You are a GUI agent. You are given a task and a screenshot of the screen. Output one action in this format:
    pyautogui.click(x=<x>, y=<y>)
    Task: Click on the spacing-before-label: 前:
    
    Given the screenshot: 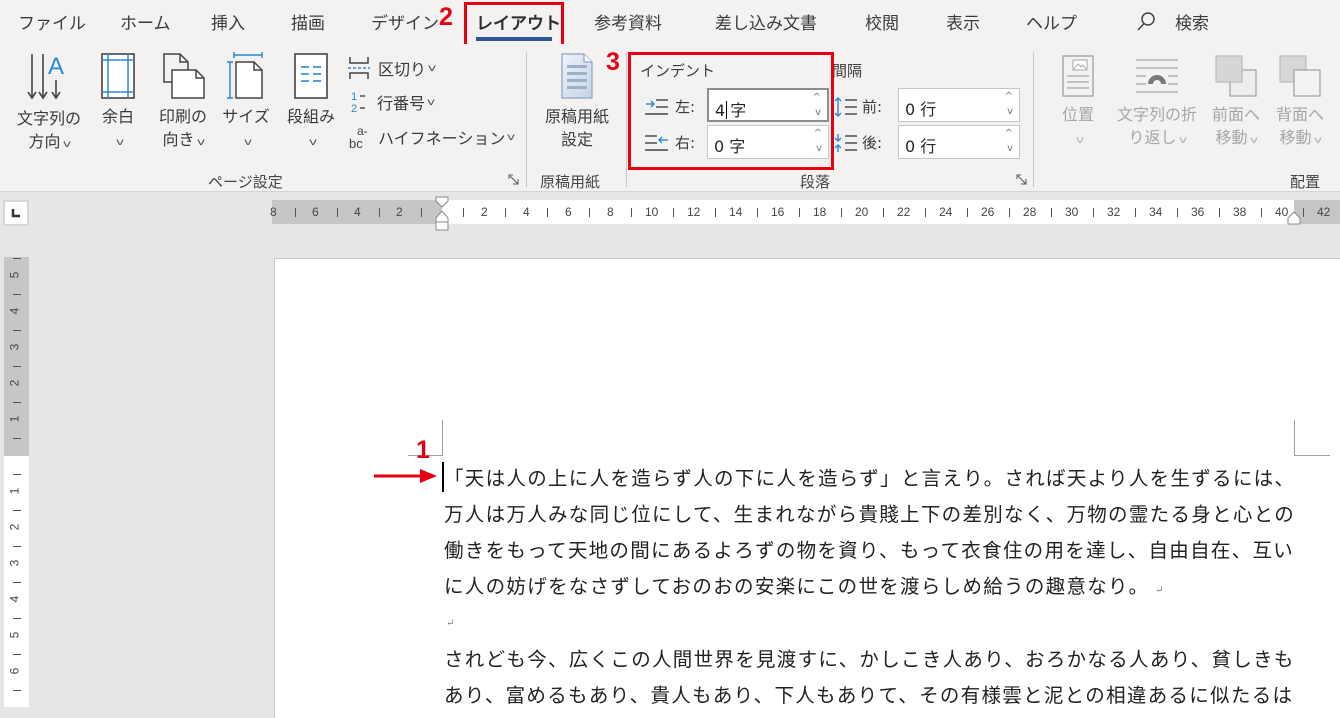 What is the action you would take?
    pyautogui.click(x=858, y=106)
    